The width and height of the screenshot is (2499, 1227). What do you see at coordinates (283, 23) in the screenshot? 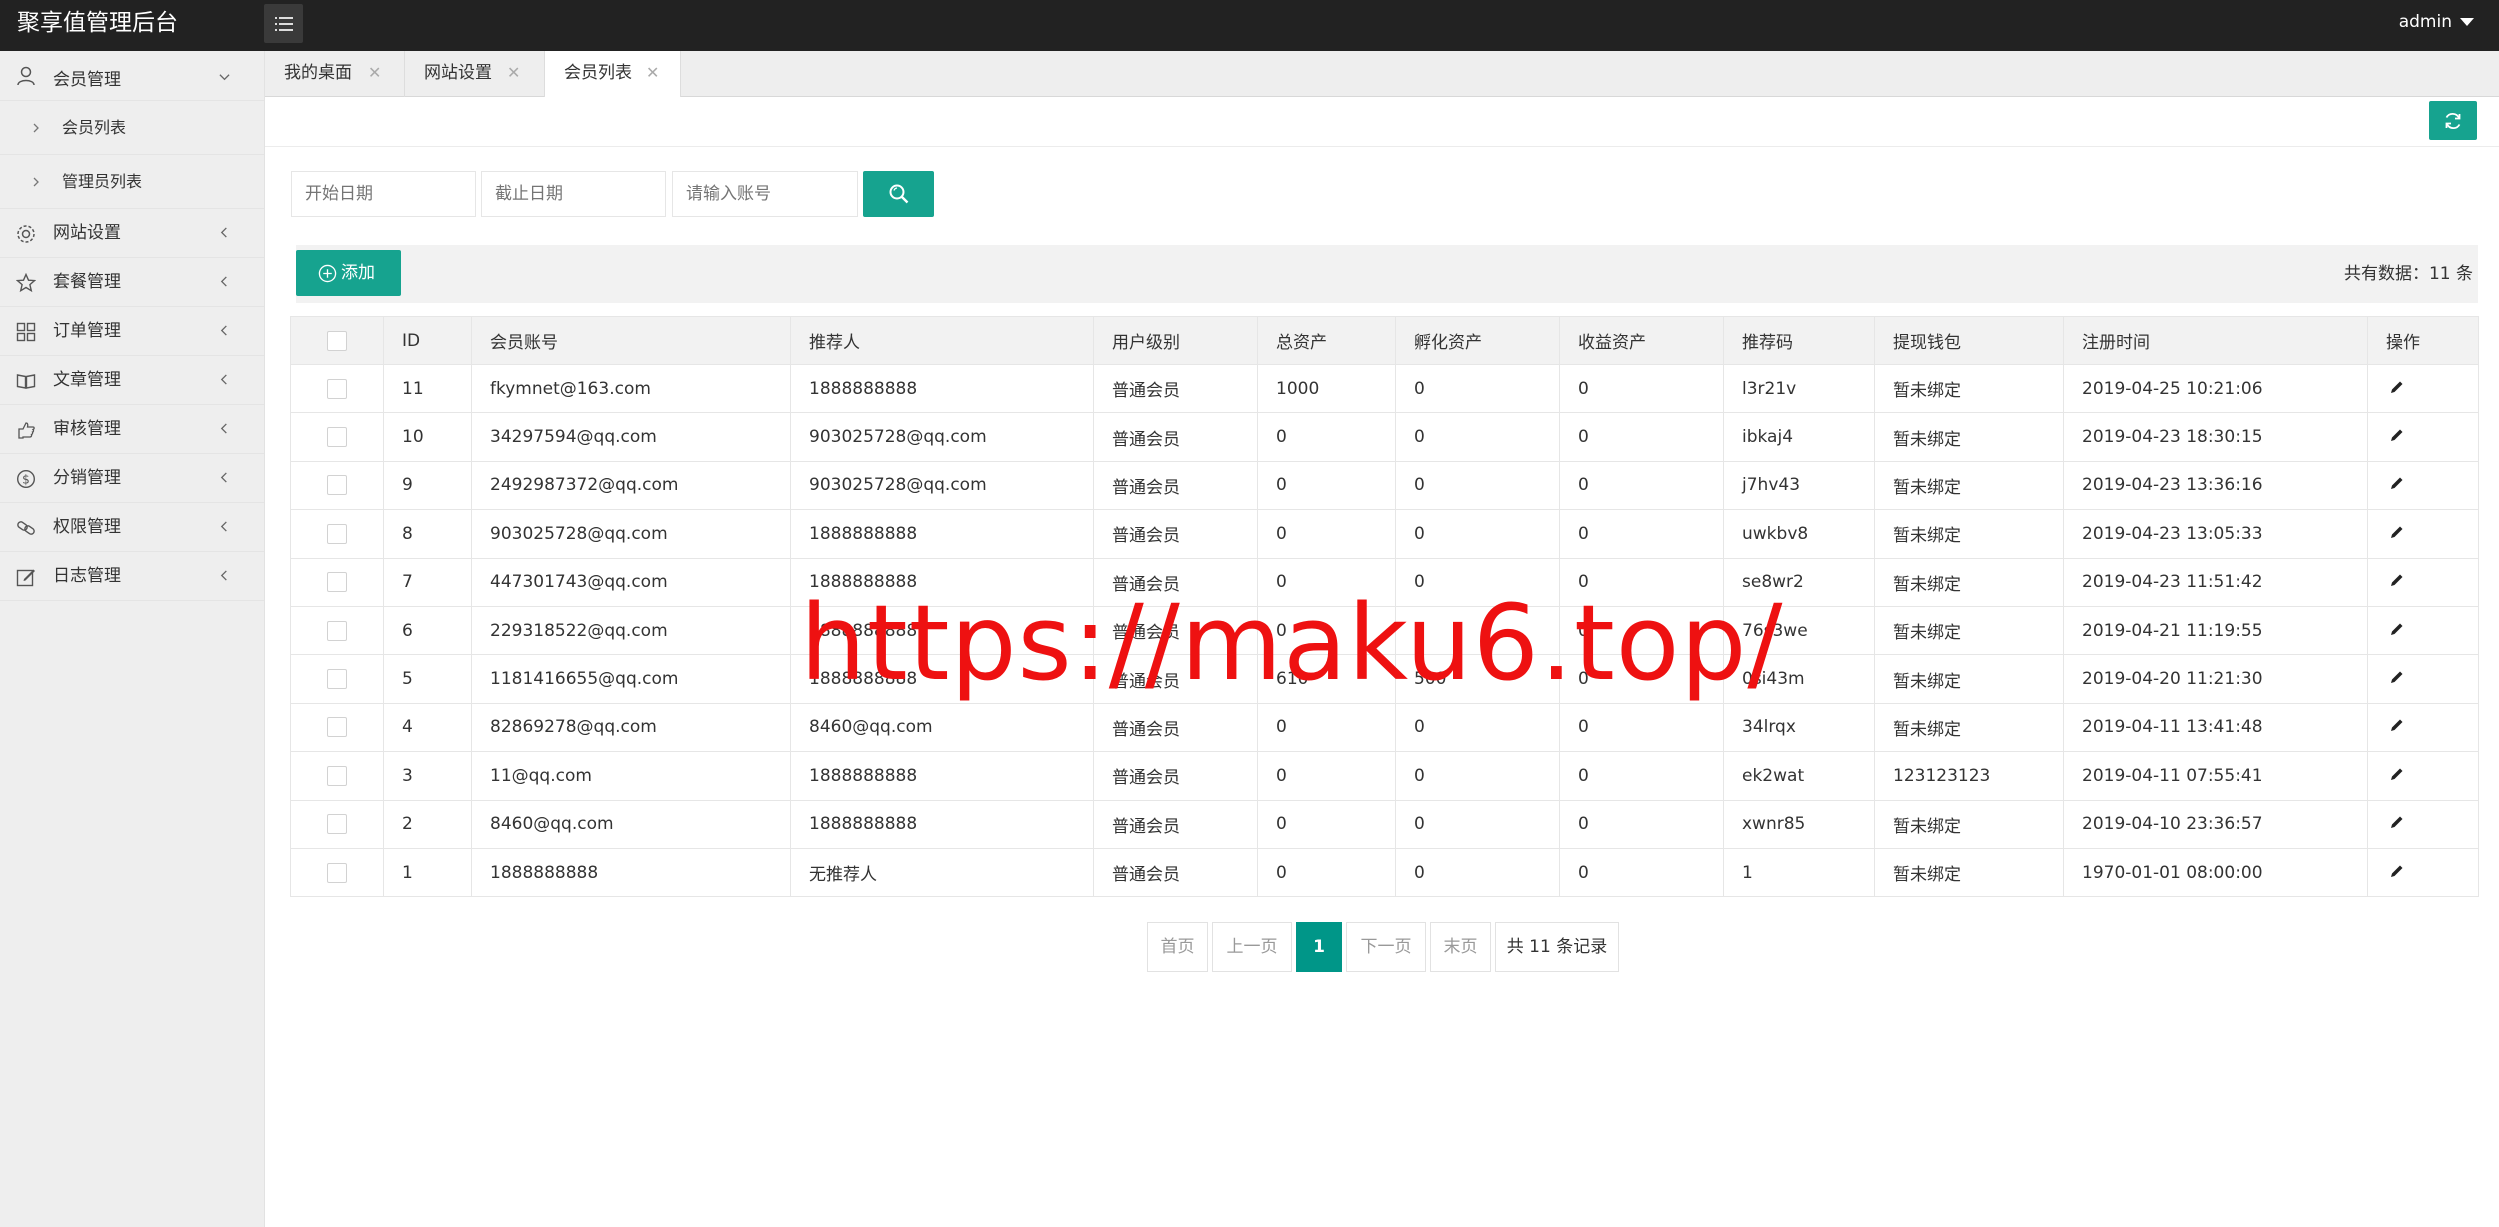
I see `menu-toggle-button` at bounding box center [283, 23].